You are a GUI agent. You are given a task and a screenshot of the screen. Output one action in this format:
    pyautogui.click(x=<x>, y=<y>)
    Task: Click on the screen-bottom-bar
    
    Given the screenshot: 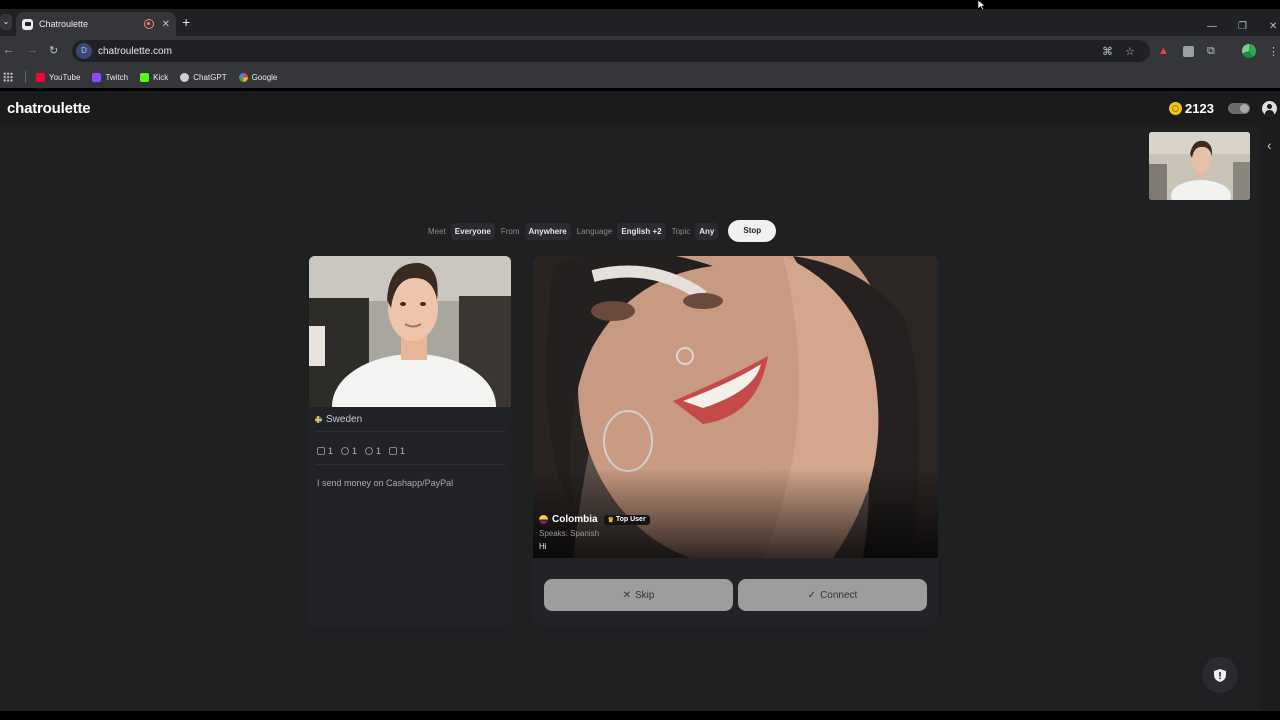 What is the action you would take?
    pyautogui.click(x=640, y=715)
    